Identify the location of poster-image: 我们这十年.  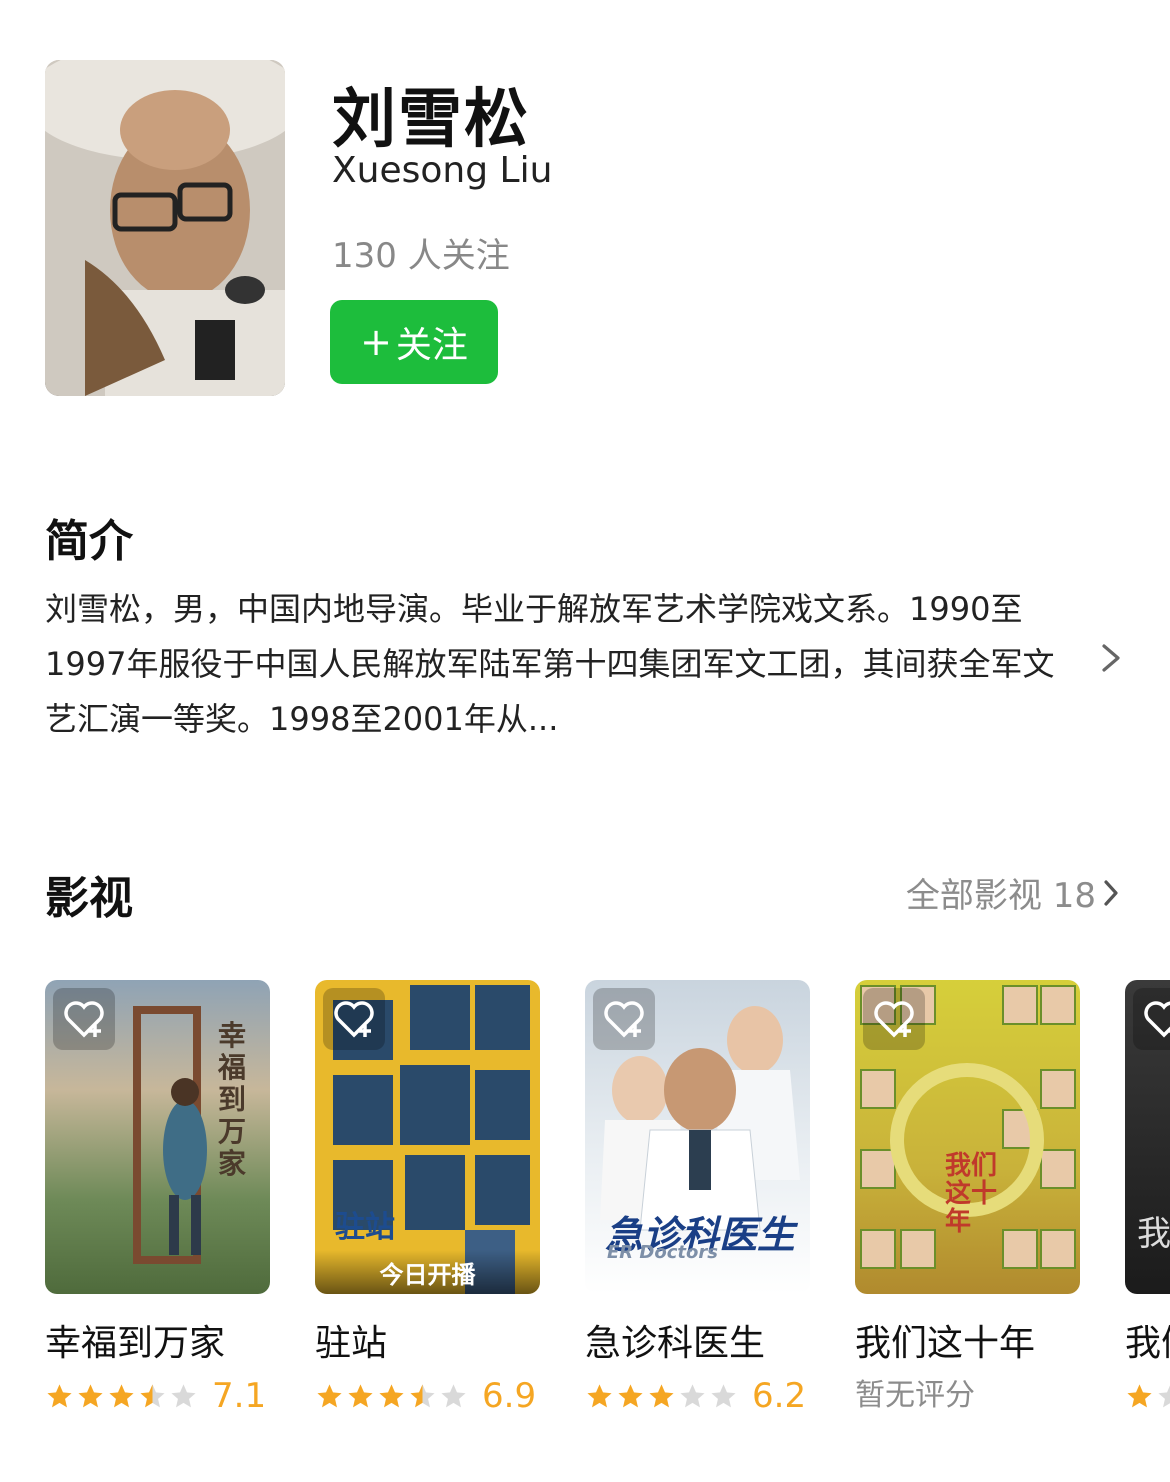
(967, 1137).